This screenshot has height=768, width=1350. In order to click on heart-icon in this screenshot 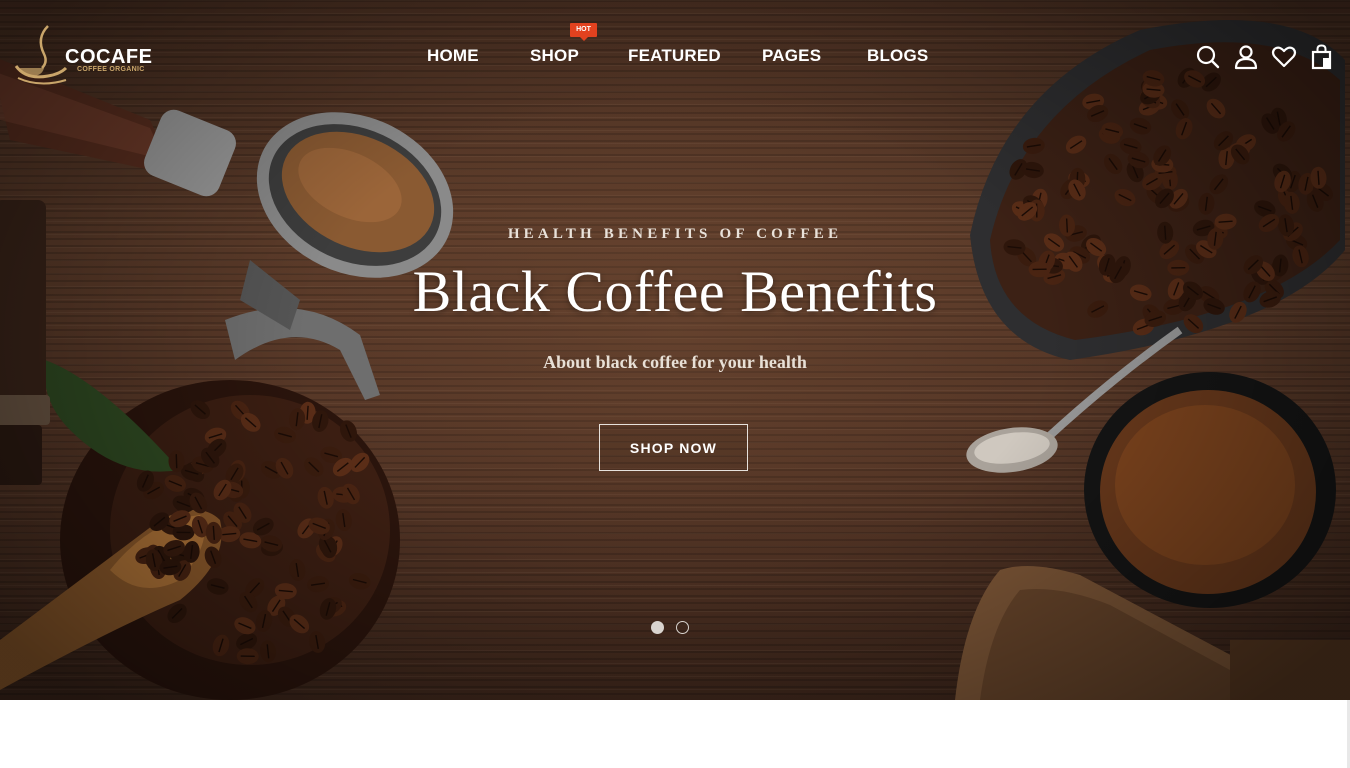, I will do `click(1284, 57)`.